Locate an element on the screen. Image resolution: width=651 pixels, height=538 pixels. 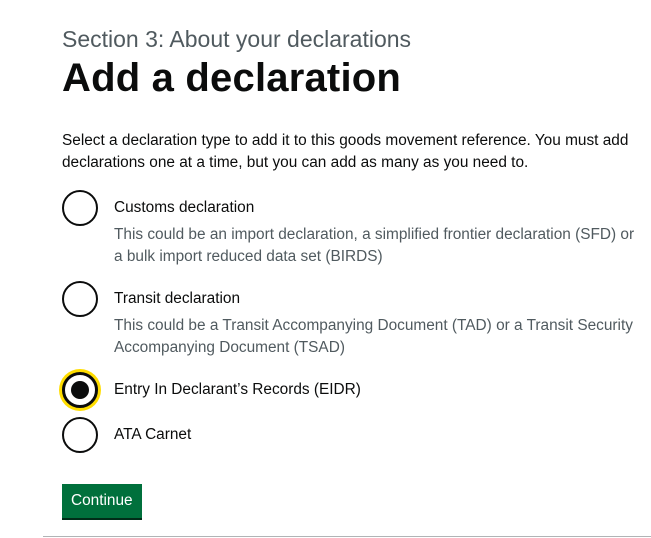
radio-transit-declaration is located at coordinates (80, 299).